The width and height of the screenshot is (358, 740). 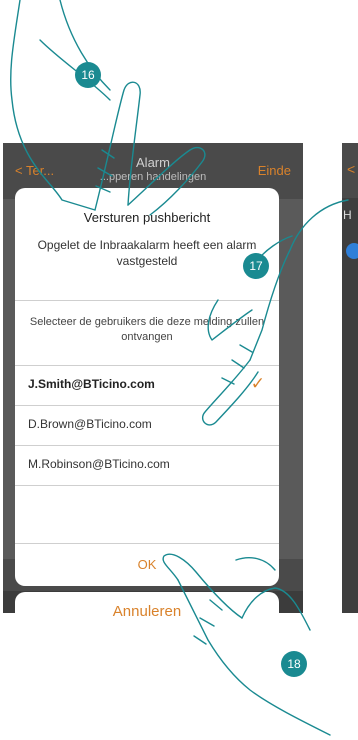 I want to click on user-email: D.Brown@BTicino.com, so click(x=90, y=424).